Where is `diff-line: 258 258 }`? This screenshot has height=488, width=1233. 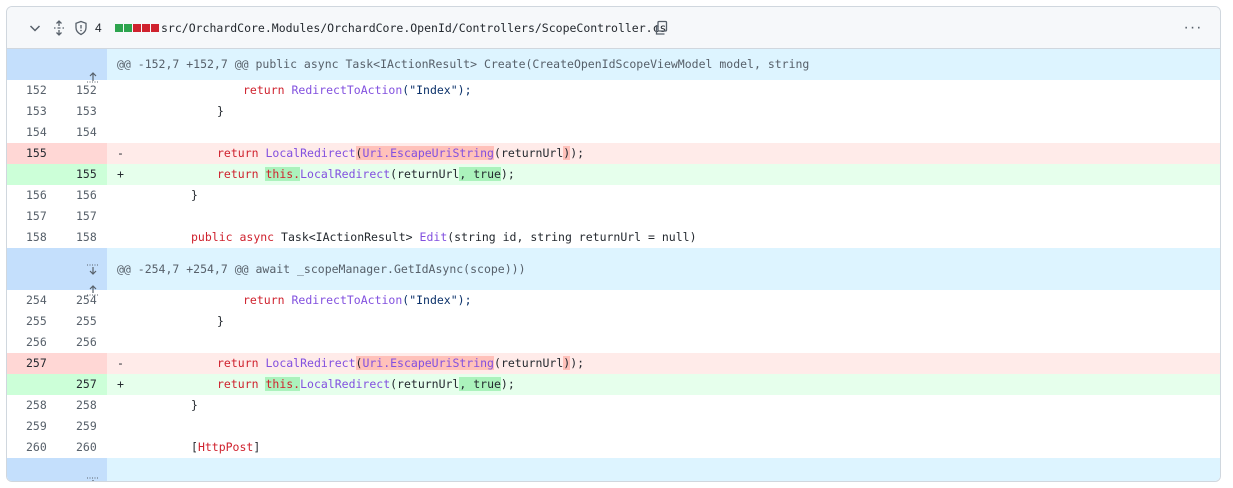 diff-line: 258 258 } is located at coordinates (613, 405).